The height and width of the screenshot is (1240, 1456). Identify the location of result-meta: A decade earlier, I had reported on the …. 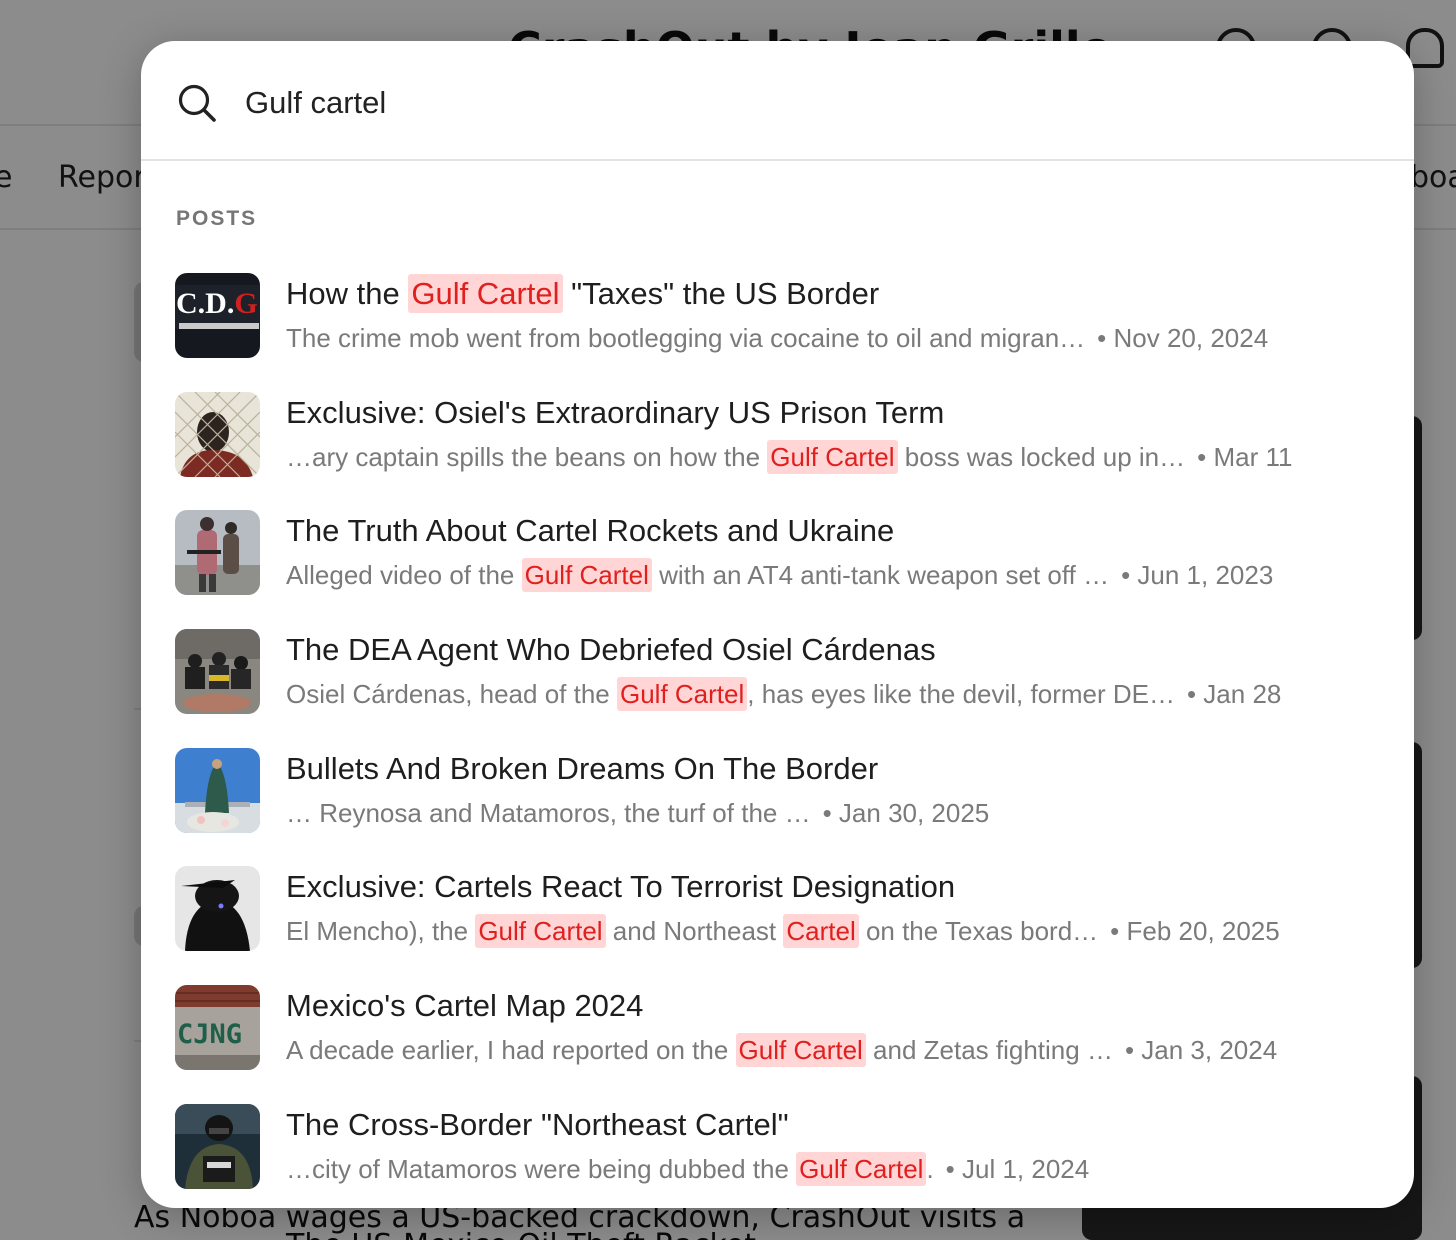
(833, 1050).